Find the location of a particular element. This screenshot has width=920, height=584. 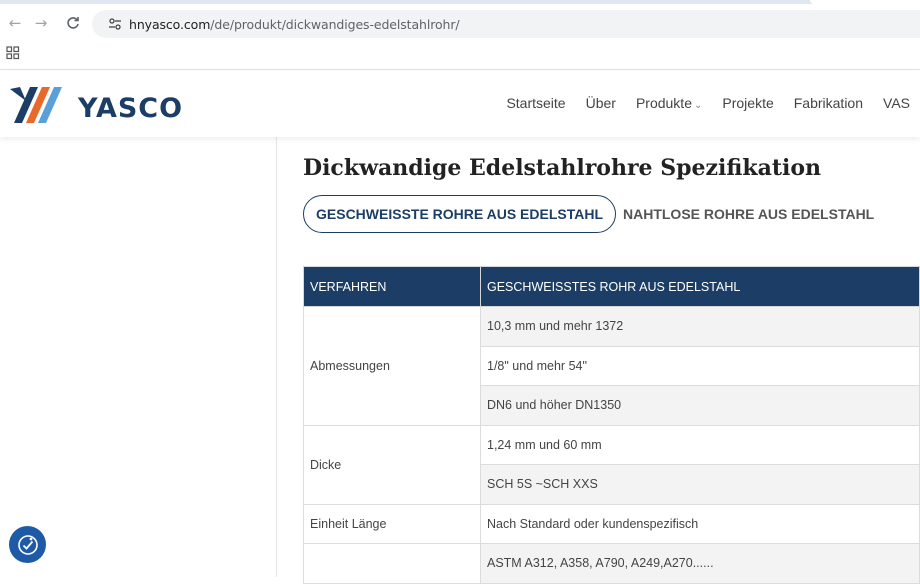

forward-button: → is located at coordinates (41, 23).